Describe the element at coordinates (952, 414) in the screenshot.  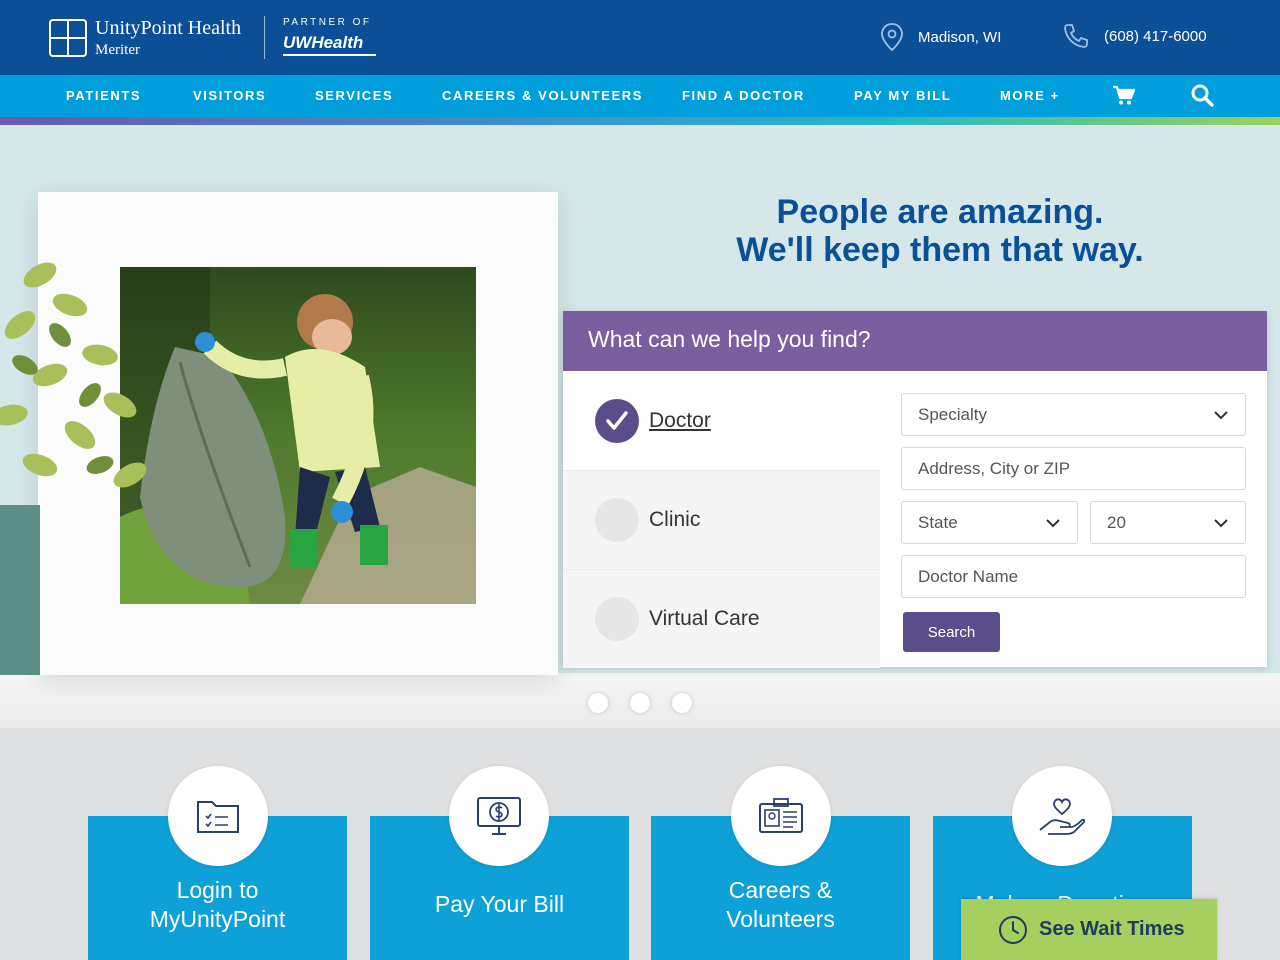
I see `specialty-placeholder: Specialty` at that location.